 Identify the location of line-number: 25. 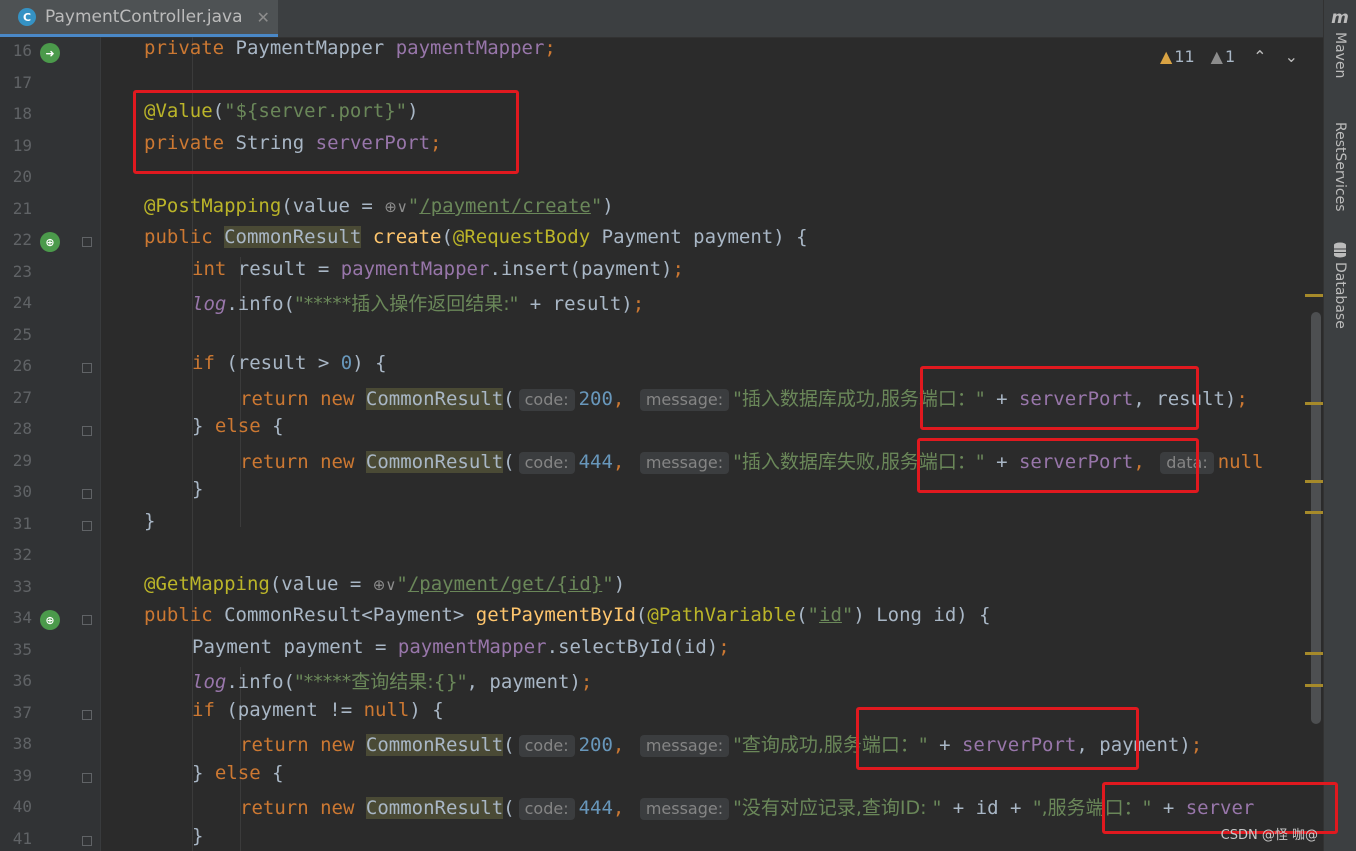
(22, 334).